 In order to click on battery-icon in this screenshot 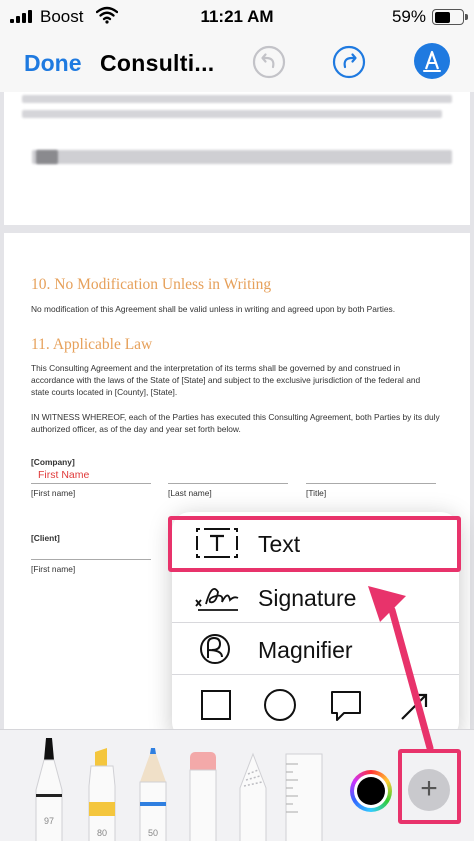, I will do `click(450, 17)`.